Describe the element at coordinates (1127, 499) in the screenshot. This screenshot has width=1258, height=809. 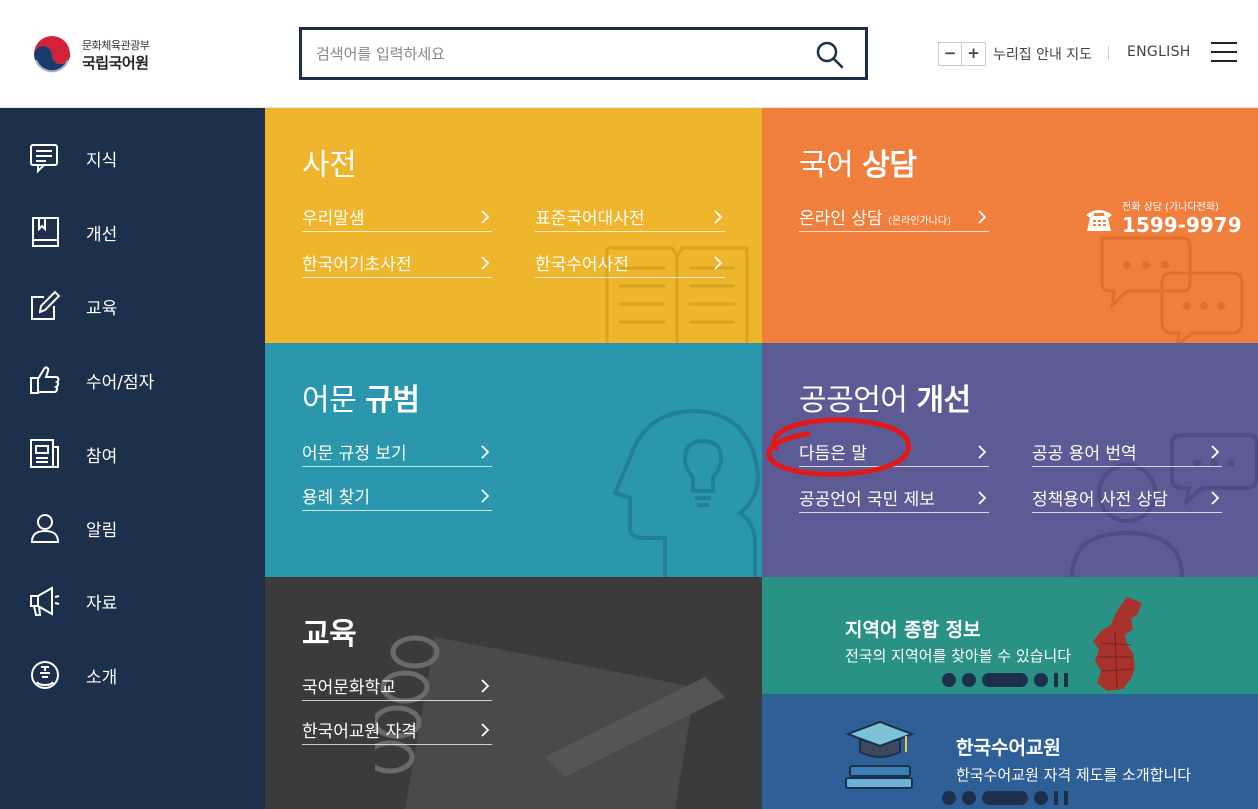
I see `link-policy-term-consultation: 정책용어 사전 상담` at that location.